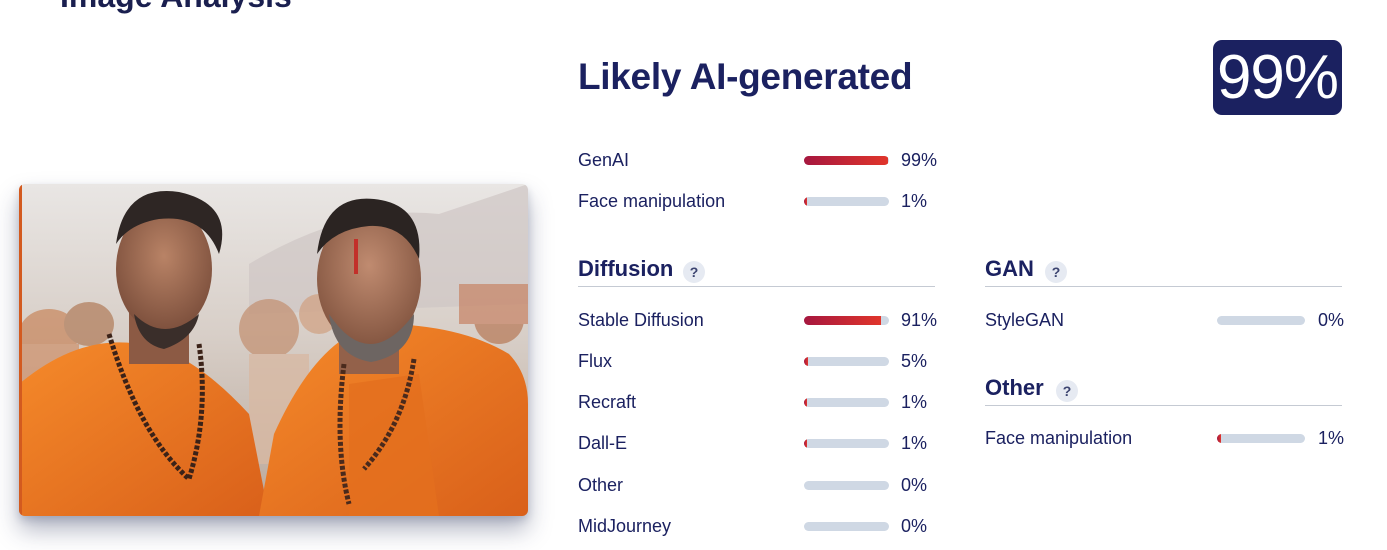 Image resolution: width=1387 pixels, height=550 pixels. What do you see at coordinates (1163, 390) in the screenshot?
I see `other-section-header: Other ?` at bounding box center [1163, 390].